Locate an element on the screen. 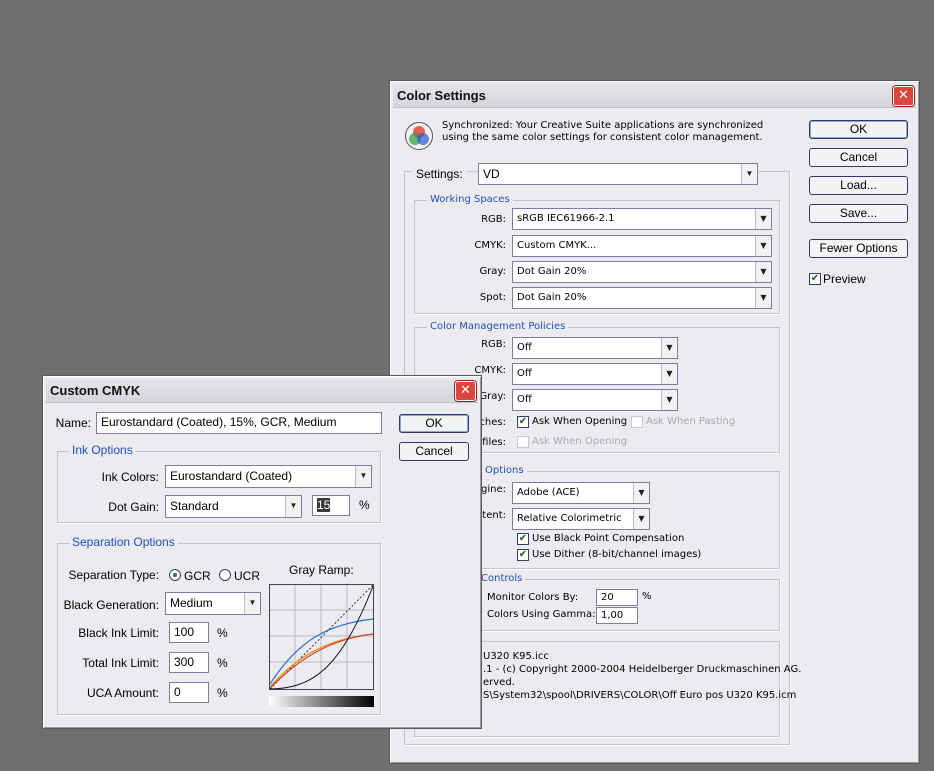 Image resolution: width=934 pixels, height=771 pixels. dither-label: Use Dither (8-bit/channel images) is located at coordinates (617, 554).